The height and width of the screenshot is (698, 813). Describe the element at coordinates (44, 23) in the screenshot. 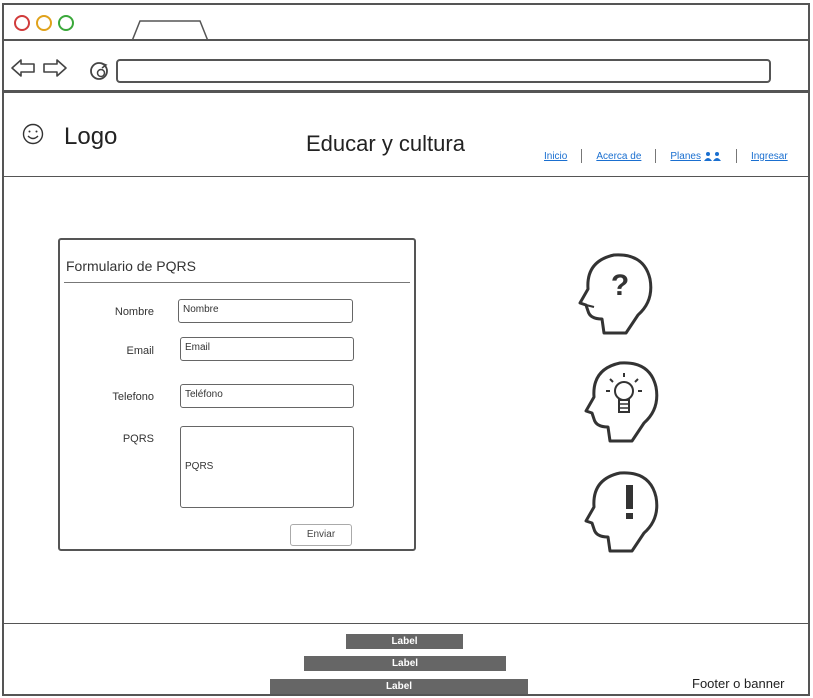

I see `minimize-dot` at that location.